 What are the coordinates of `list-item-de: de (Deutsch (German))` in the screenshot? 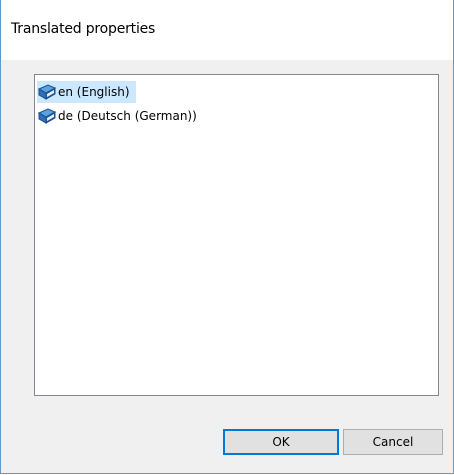 It's located at (120, 116).